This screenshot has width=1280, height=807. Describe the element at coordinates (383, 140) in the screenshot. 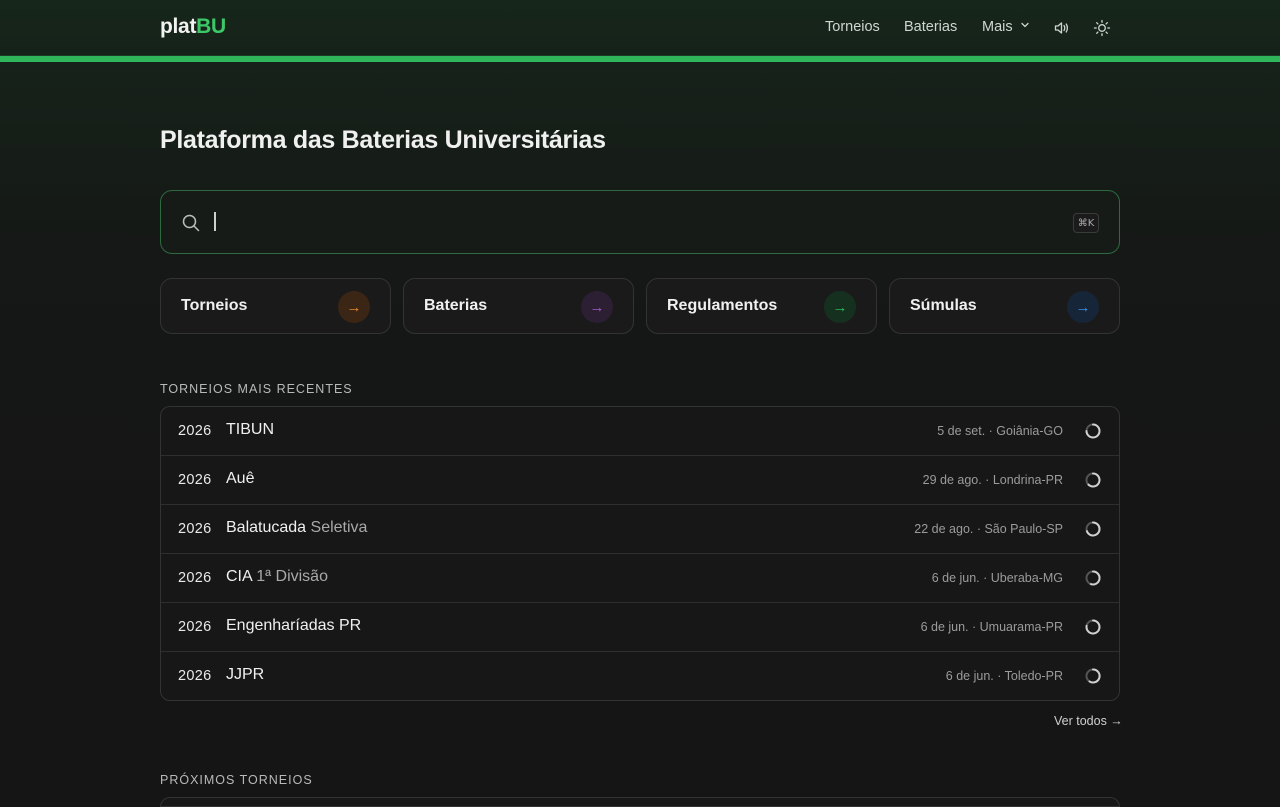

I see `page-title: Plataforma das Baterias Universitárias` at that location.